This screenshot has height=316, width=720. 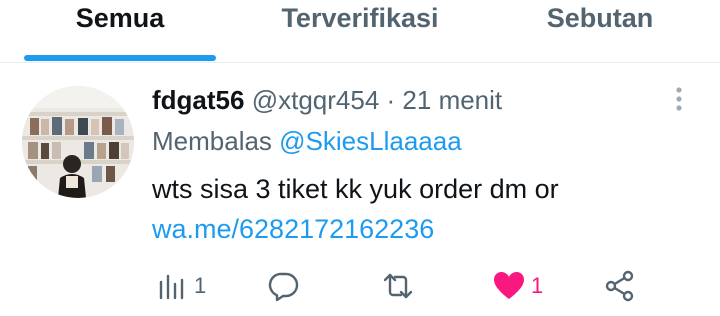 What do you see at coordinates (509, 285) in the screenshot?
I see `heart-icon` at bounding box center [509, 285].